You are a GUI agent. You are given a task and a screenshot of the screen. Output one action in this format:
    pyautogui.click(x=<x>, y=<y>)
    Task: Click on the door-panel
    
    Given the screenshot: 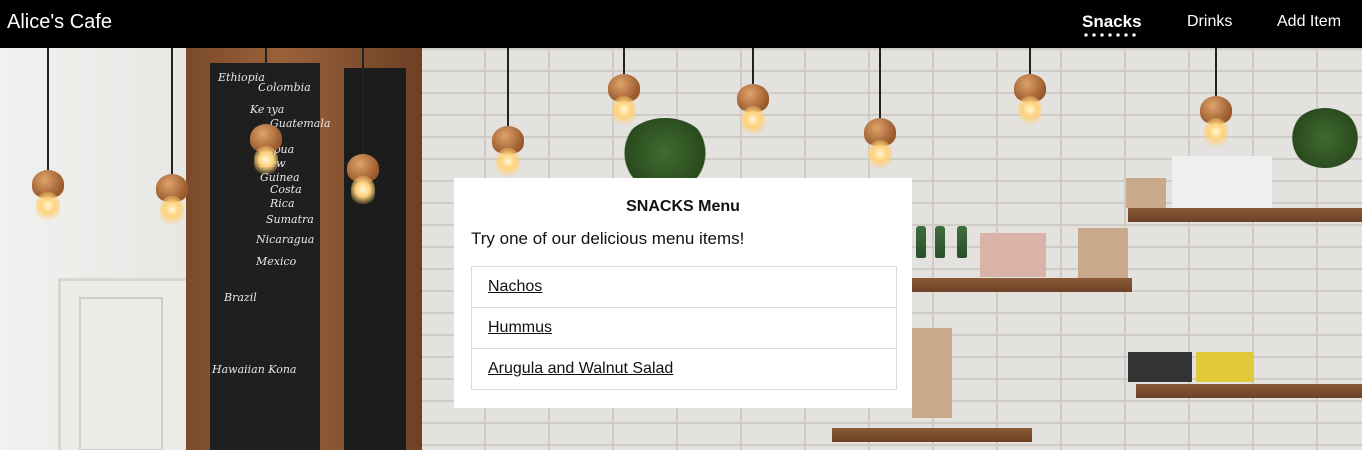 What is the action you would take?
    pyautogui.click(x=121, y=373)
    